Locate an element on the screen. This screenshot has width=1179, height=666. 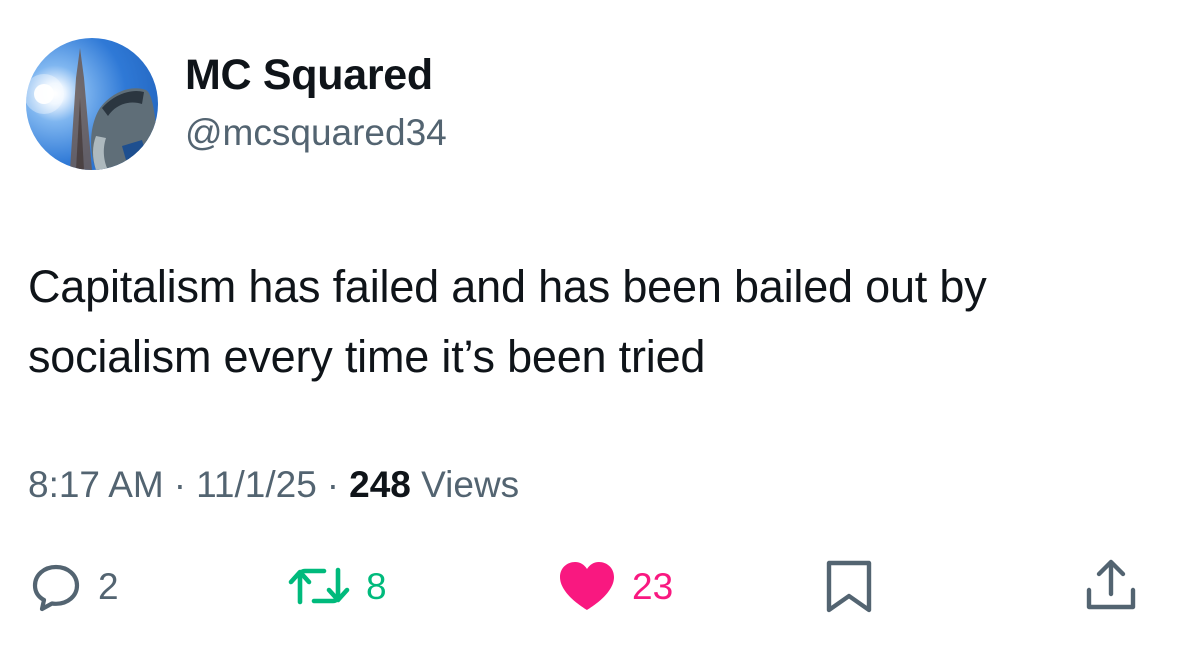
bookmark-button is located at coordinates (849, 586).